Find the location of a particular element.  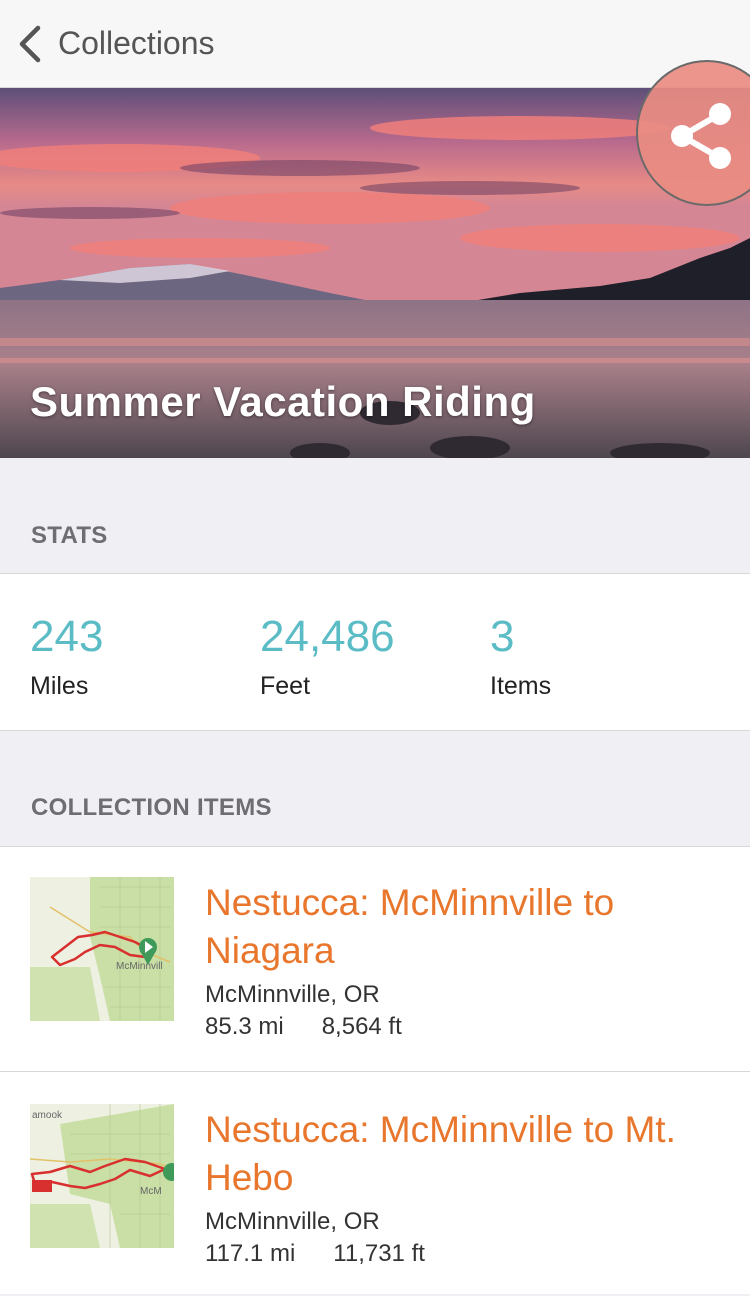

route-map-image: McMinnvill is located at coordinates (102, 949).